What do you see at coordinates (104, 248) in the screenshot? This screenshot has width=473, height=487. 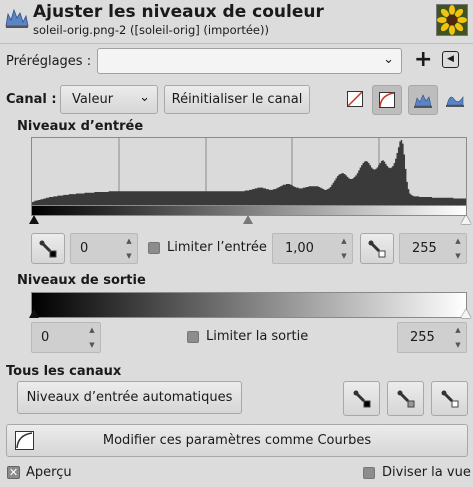 I see `input-low-field: 0 ▲ ▼` at bounding box center [104, 248].